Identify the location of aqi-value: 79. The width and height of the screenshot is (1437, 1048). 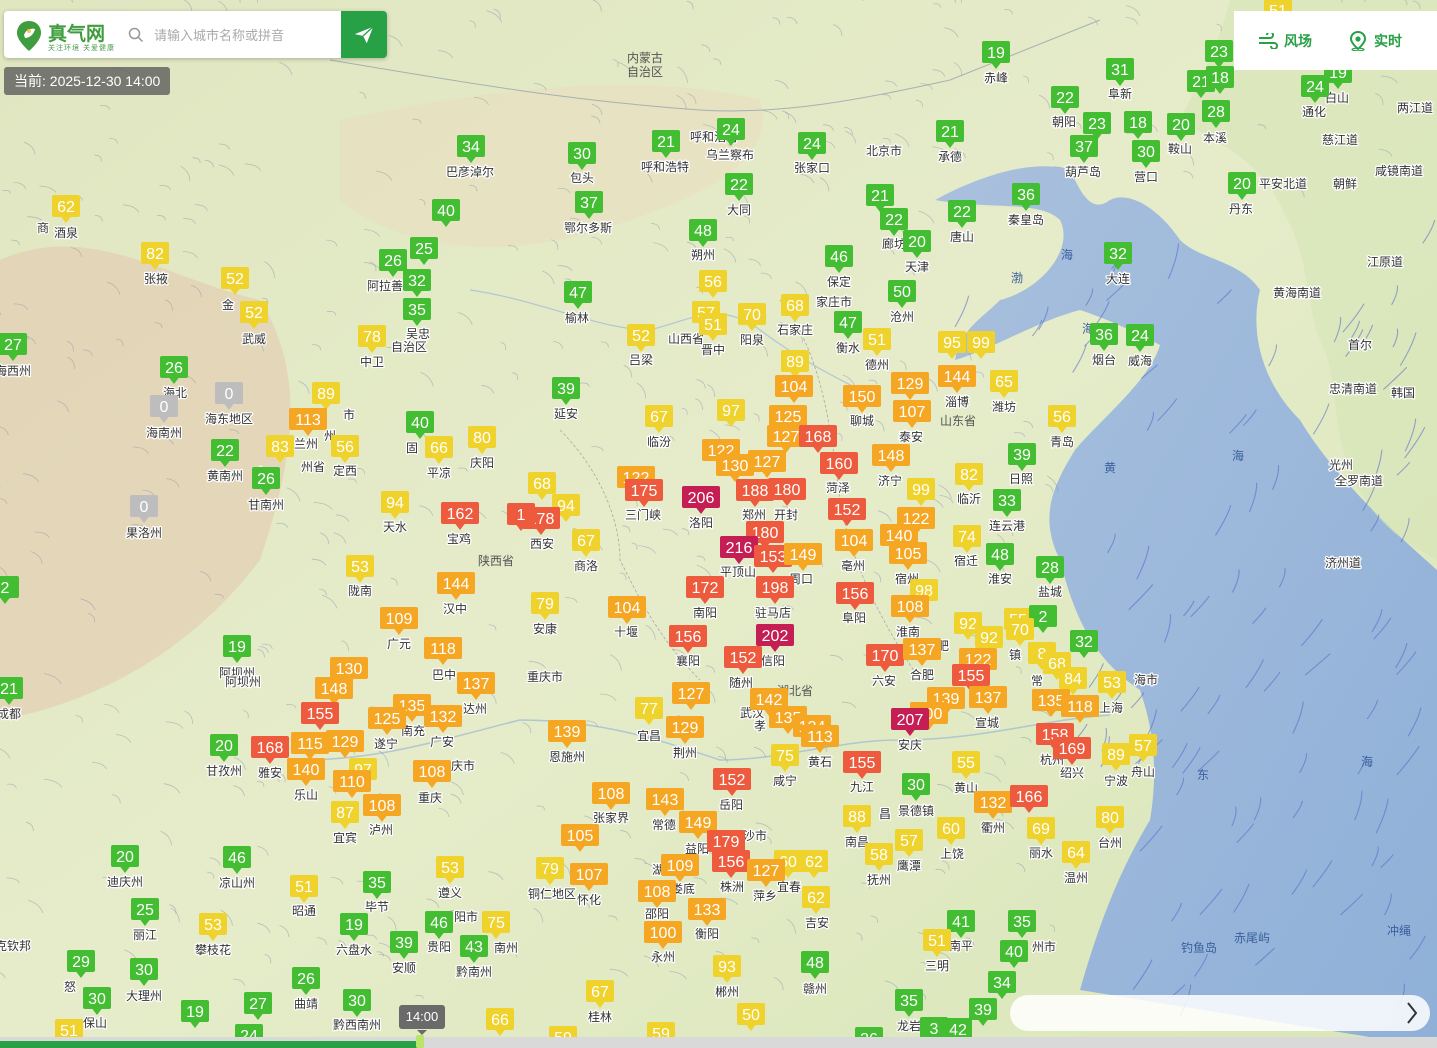
(545, 604).